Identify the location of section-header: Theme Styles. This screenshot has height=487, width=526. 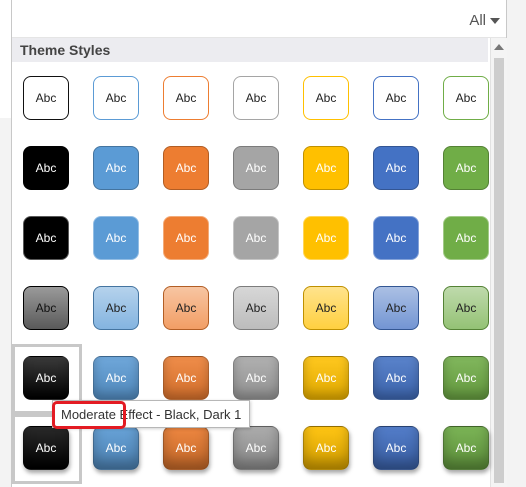
(250, 50).